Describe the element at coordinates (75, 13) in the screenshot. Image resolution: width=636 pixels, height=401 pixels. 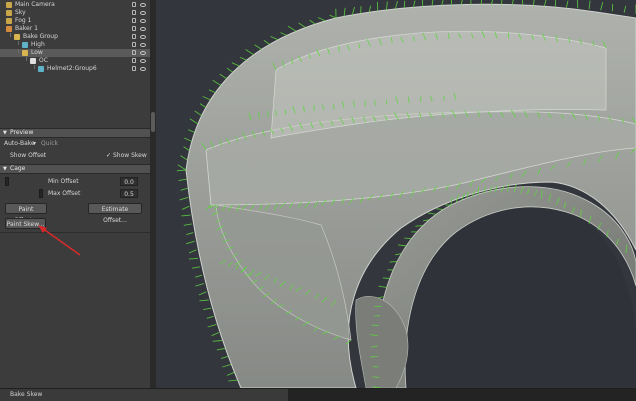
I see `scene-tree-item: Sky` at that location.